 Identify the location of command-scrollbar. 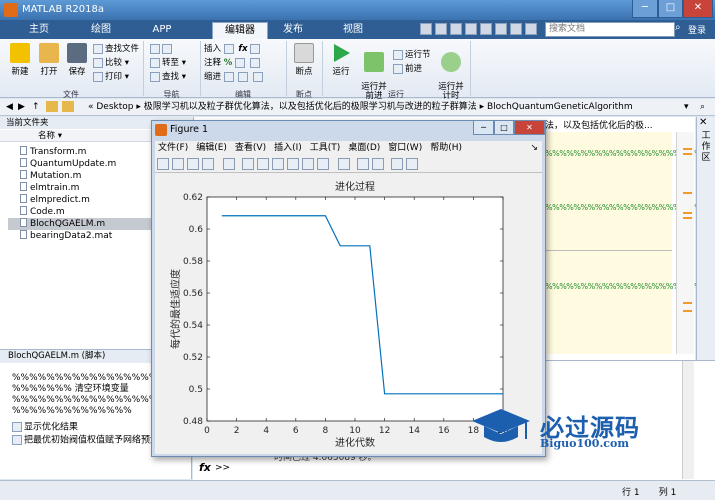
(688, 420).